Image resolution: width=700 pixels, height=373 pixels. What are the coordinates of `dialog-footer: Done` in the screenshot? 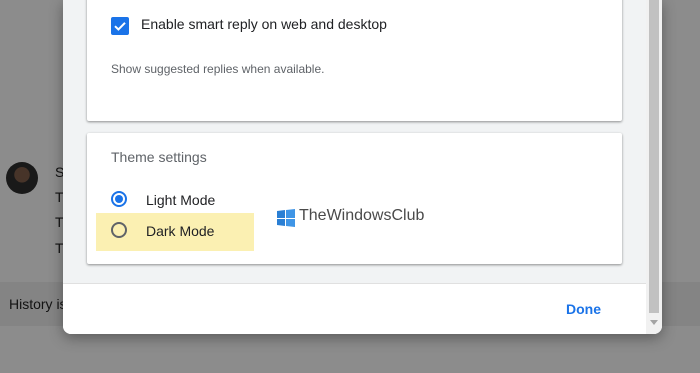 It's located at (354, 308).